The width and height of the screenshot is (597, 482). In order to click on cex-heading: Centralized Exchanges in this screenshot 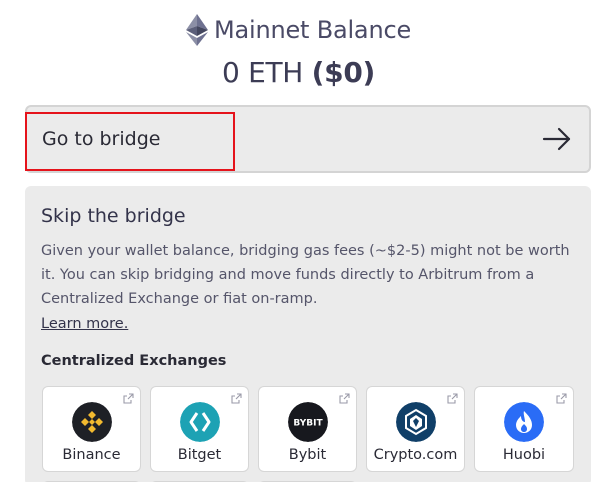, I will do `click(134, 361)`.